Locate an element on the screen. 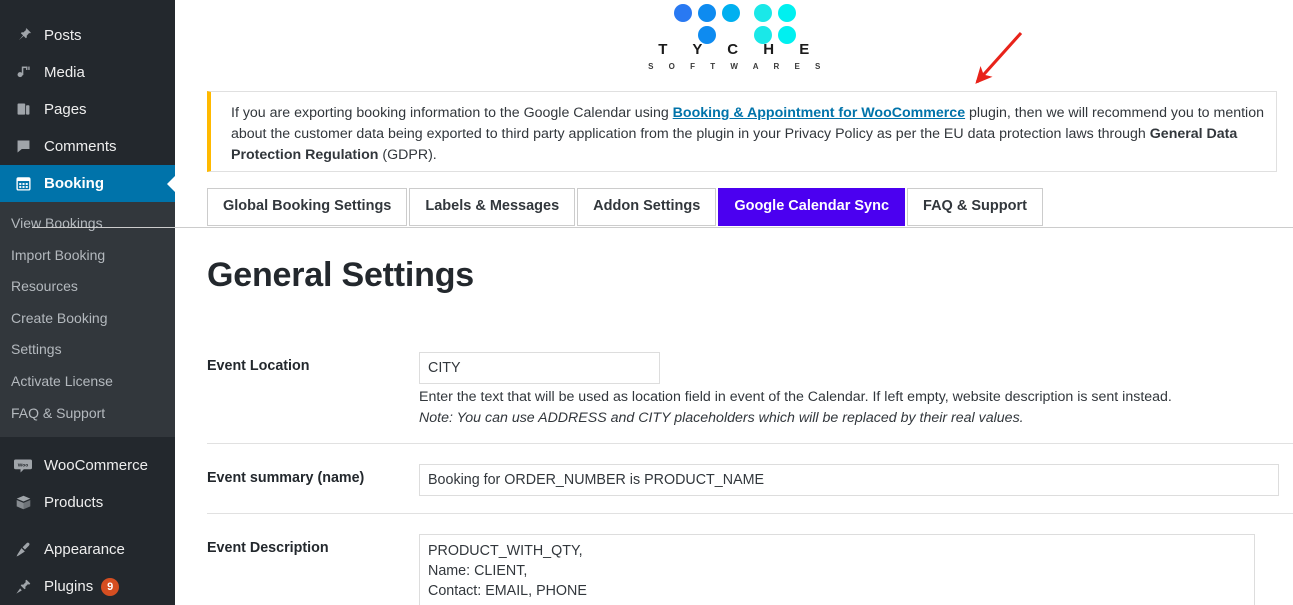 This screenshot has width=1293, height=605. tyche-softwares-logo: T Y C H E S O F T W A R E S is located at coordinates (734, 37).